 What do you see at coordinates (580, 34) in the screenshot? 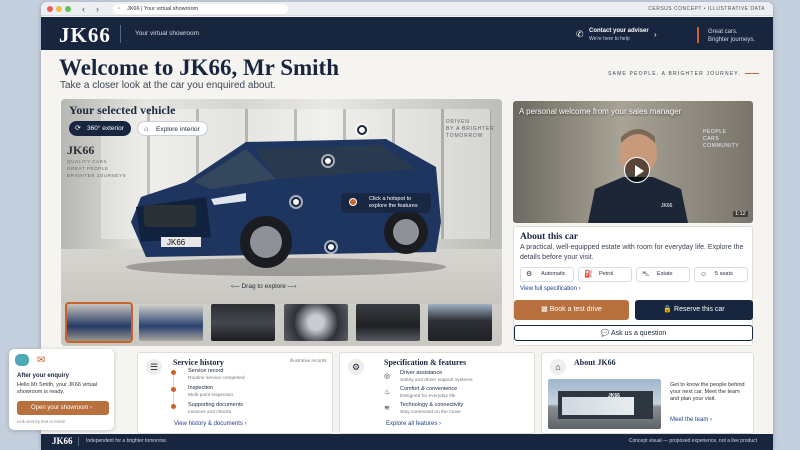
I see `phone-icon: ✆` at bounding box center [580, 34].